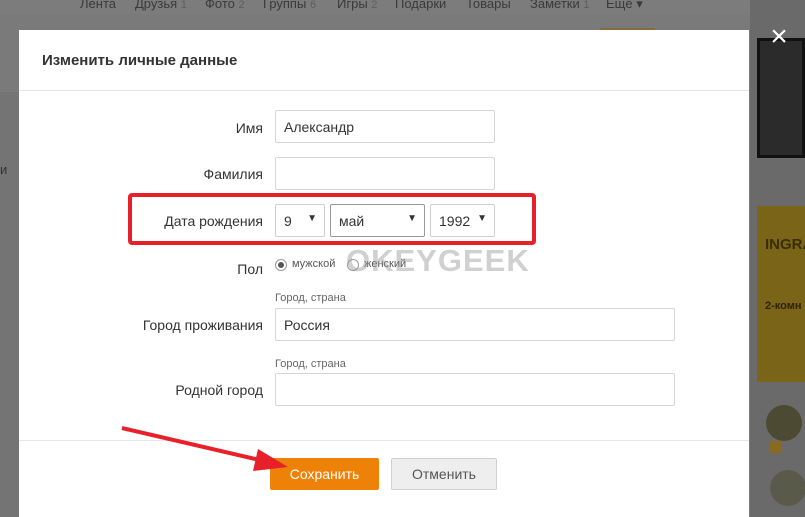  What do you see at coordinates (249, 128) in the screenshot?
I see `first-name-label: Имя` at bounding box center [249, 128].